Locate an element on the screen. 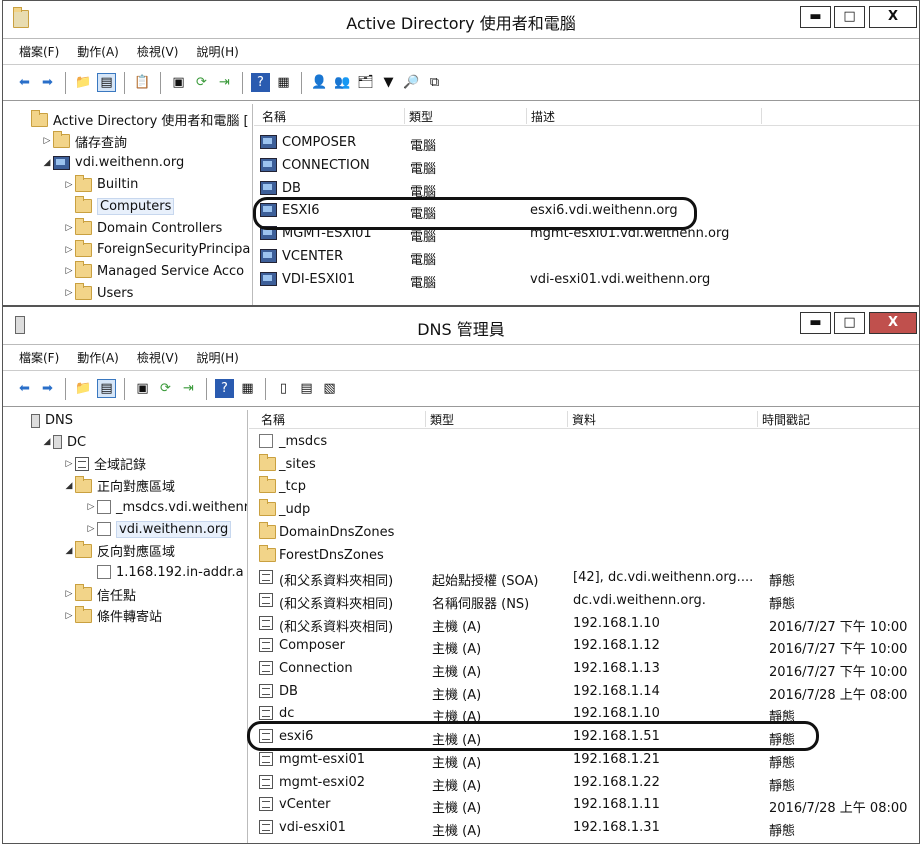  column-timestamp: 時間戳記 is located at coordinates (838, 419).